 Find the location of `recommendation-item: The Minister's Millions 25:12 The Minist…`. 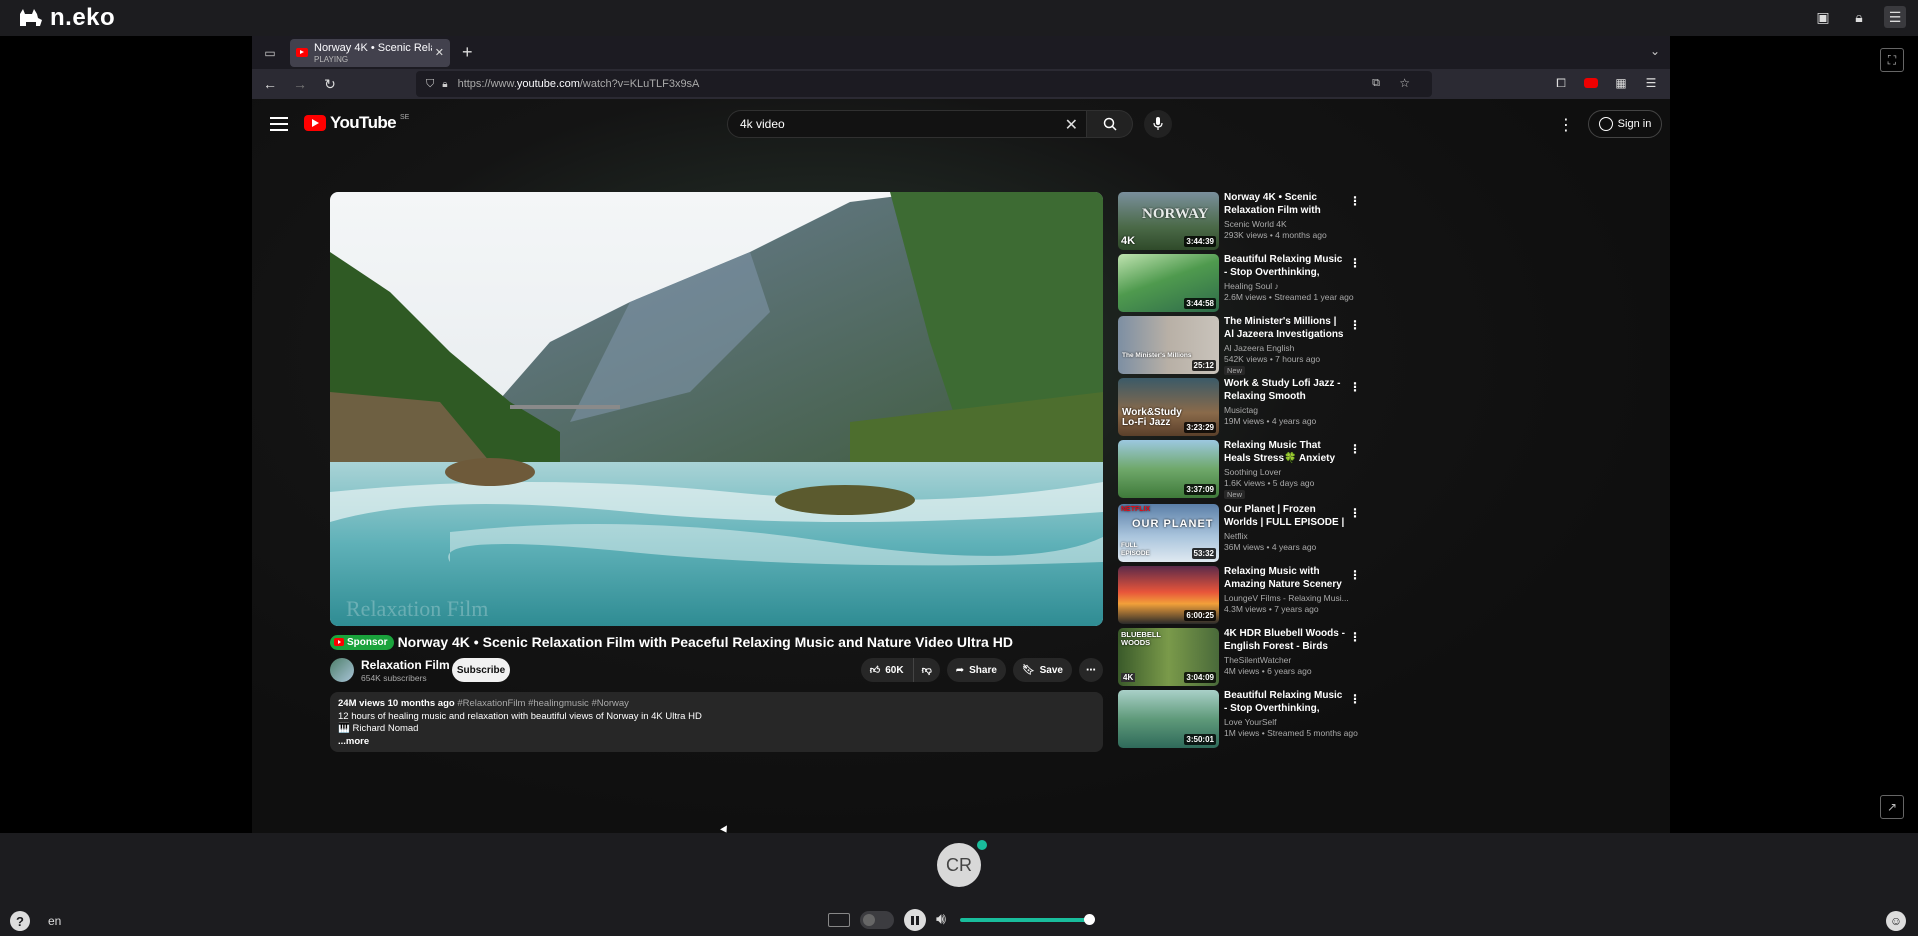

recommendation-item: The Minister's Millions 25:12 The Minist… is located at coordinates (1263, 346).